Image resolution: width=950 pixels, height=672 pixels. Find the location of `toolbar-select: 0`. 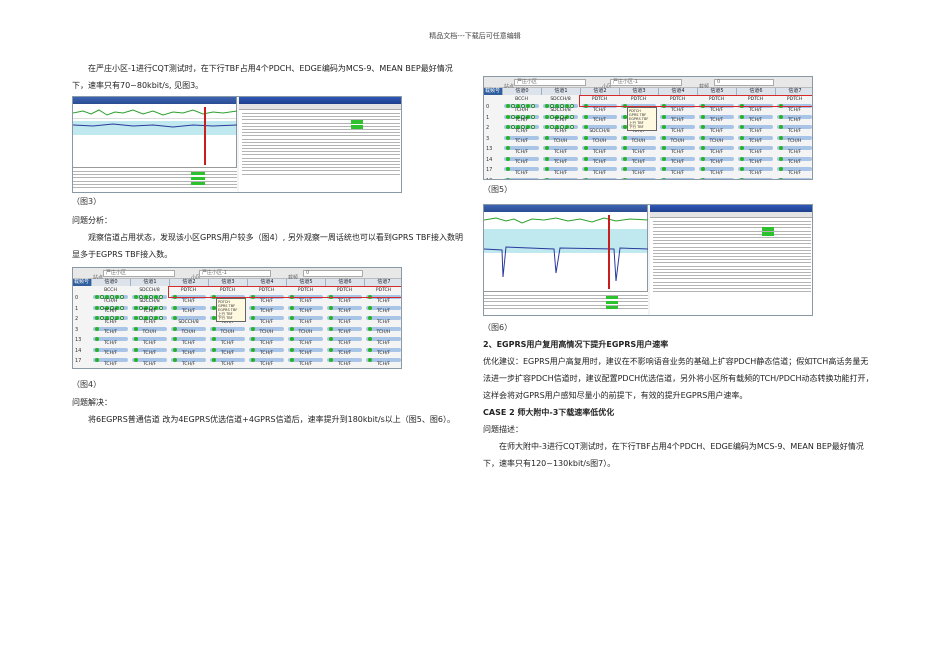

toolbar-select: 0 is located at coordinates (744, 82).